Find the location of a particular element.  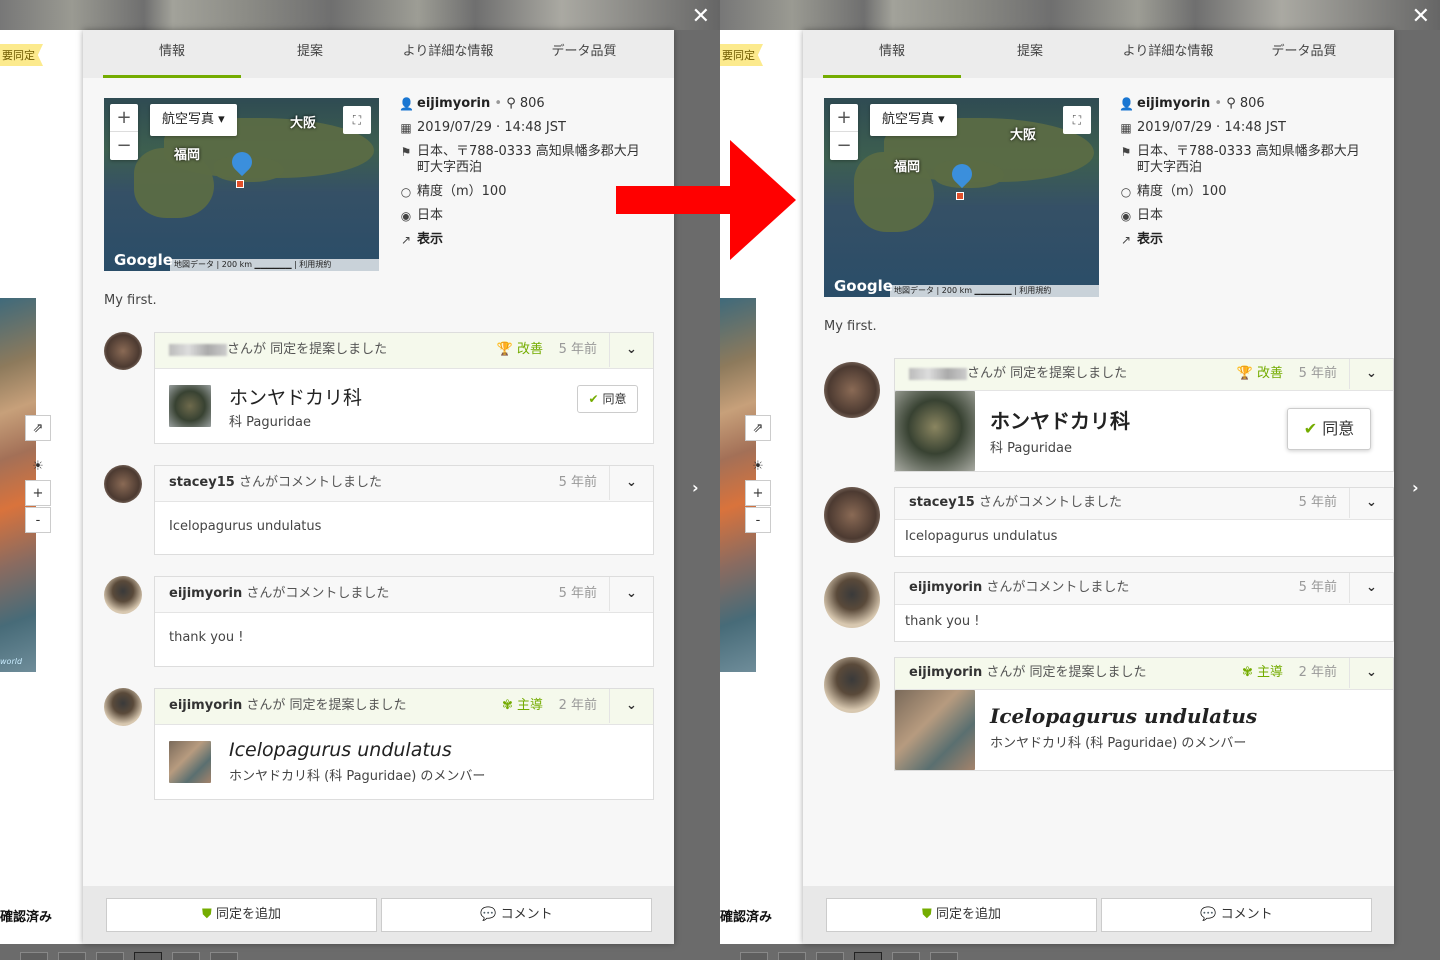

binoculars-icon: ⚲ is located at coordinates (511, 103).